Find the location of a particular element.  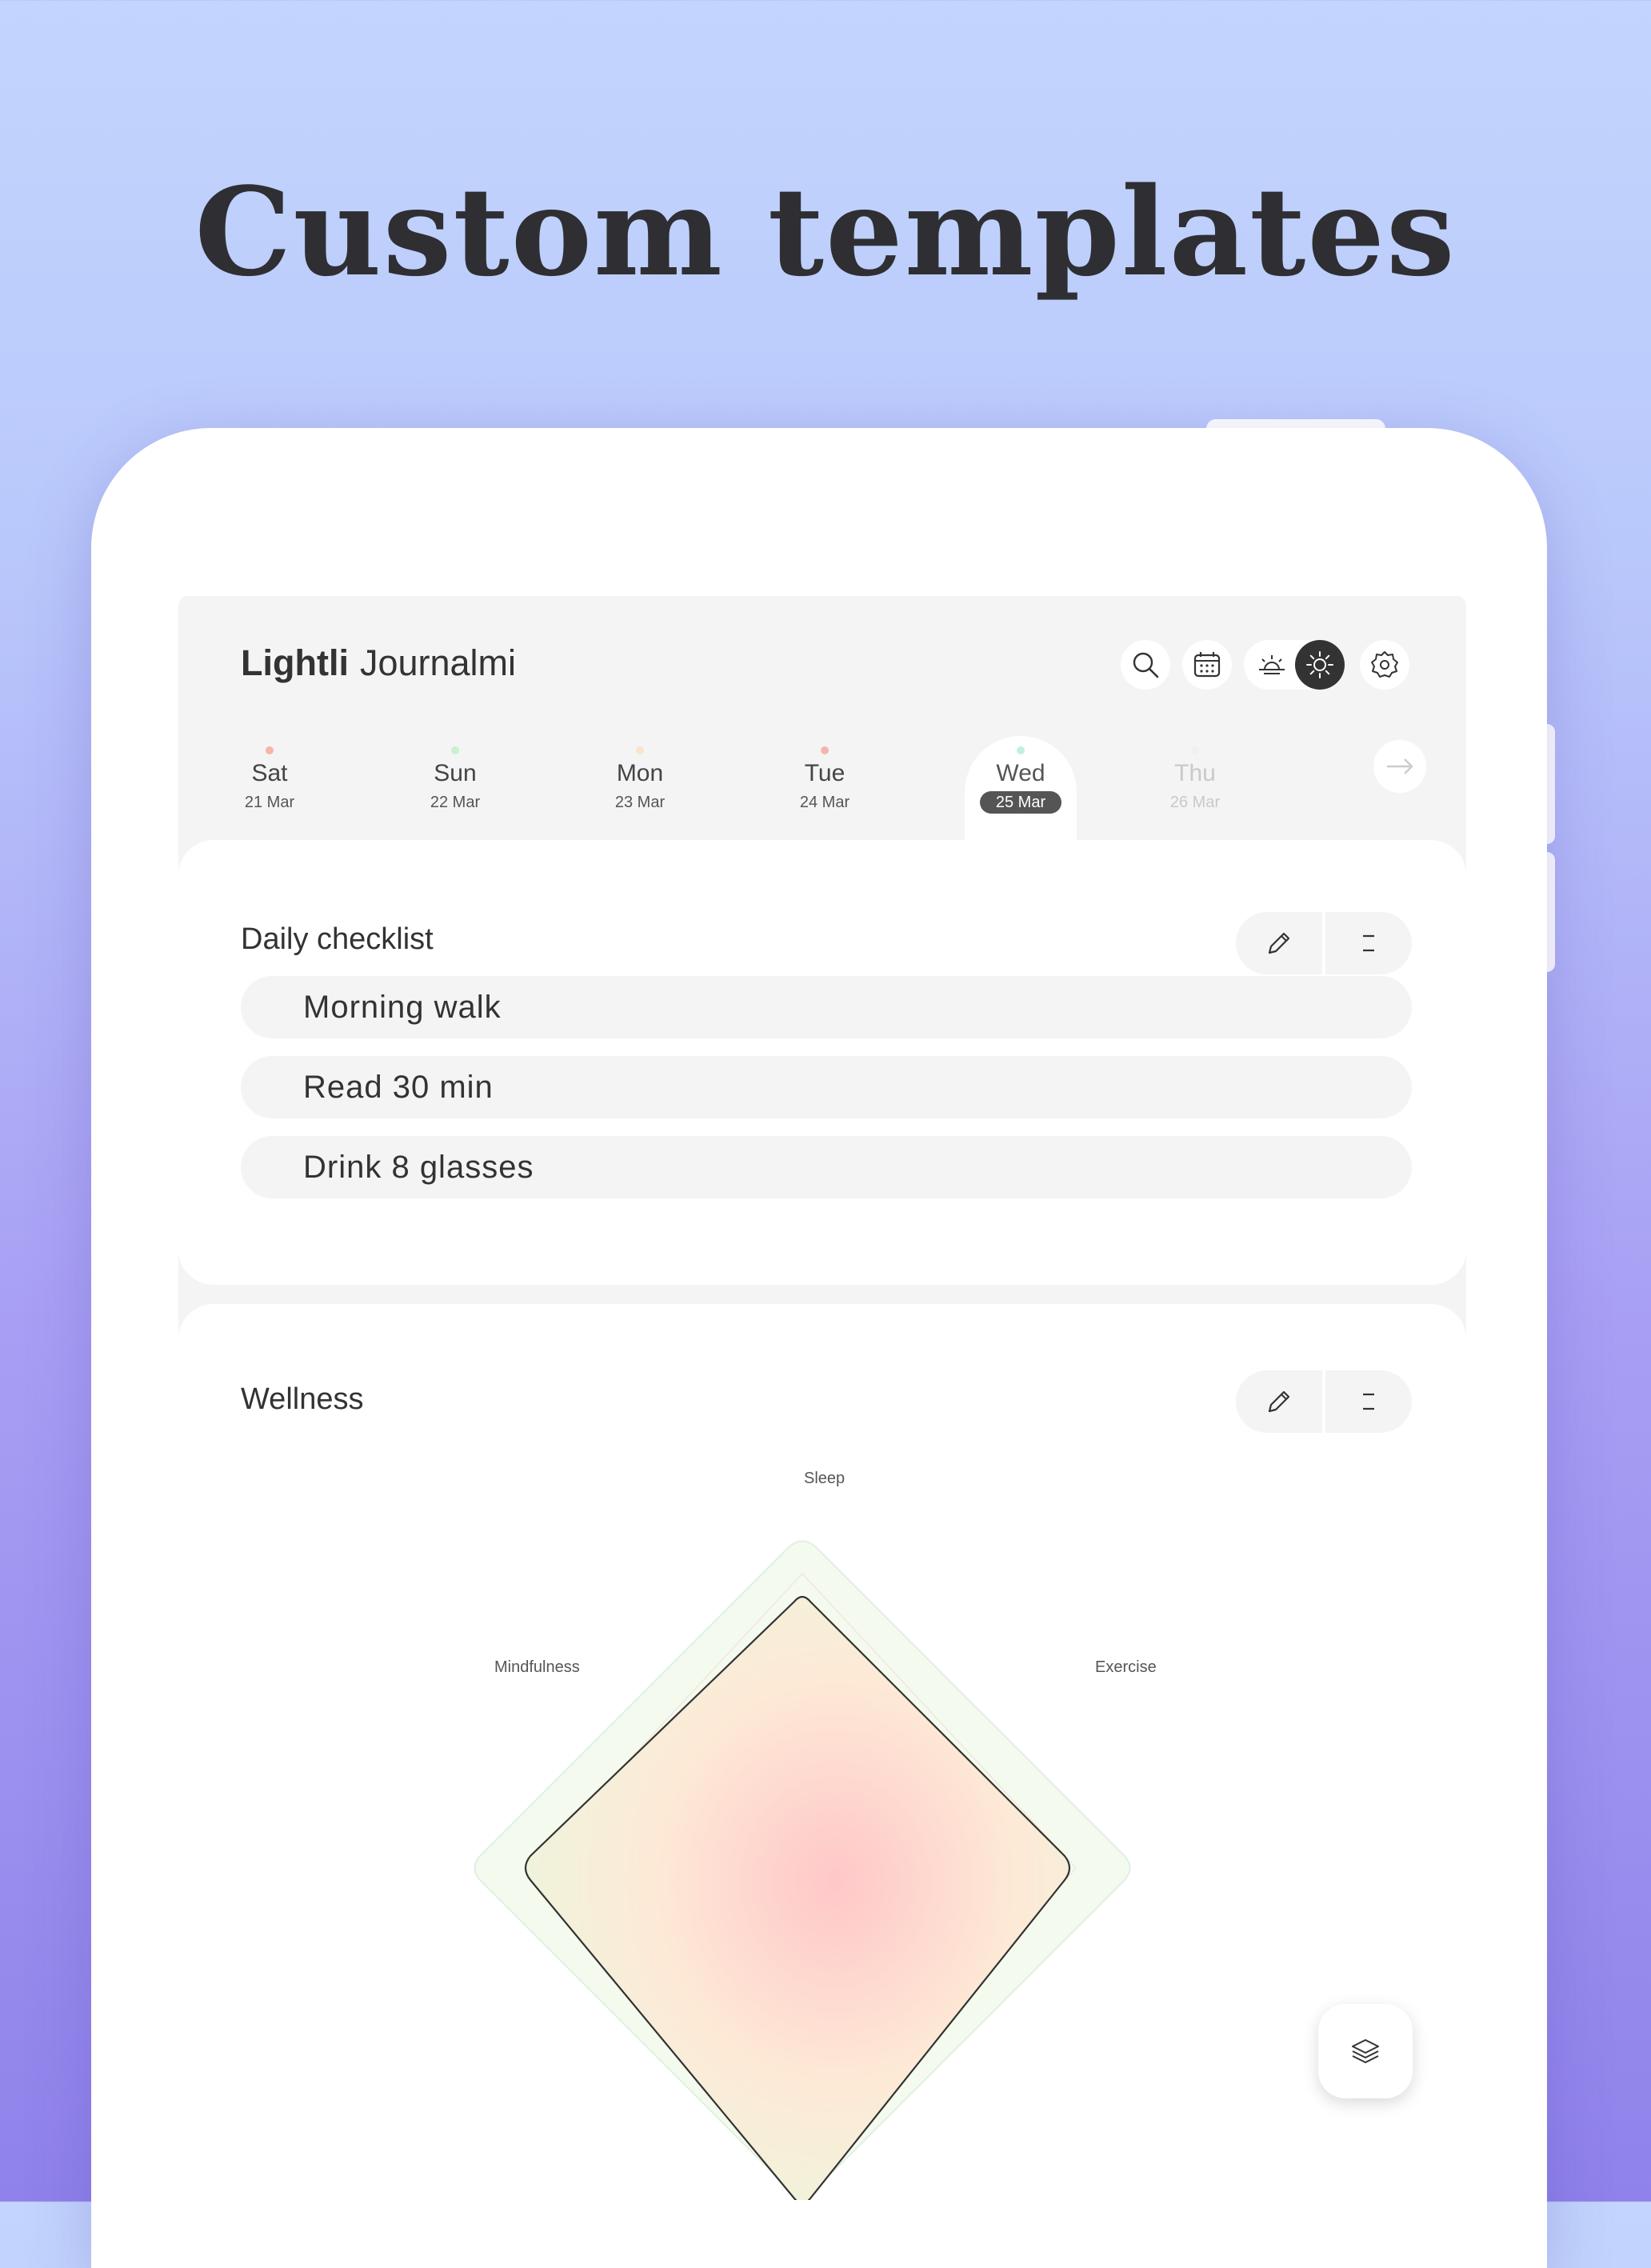

sunrise-icon is located at coordinates (1272, 664).